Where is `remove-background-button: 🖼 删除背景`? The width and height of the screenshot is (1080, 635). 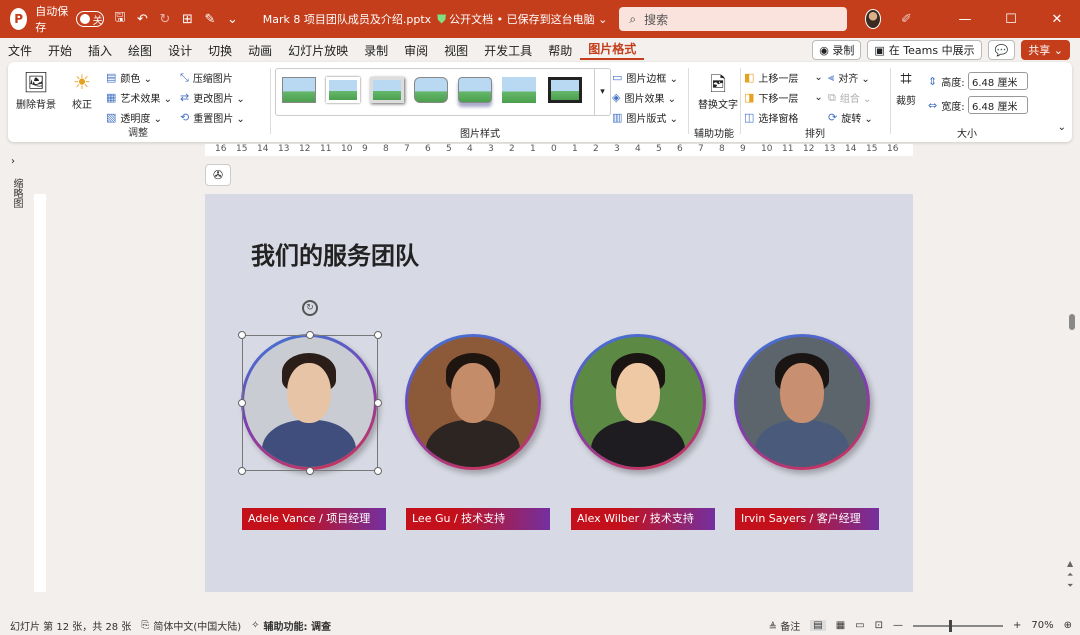
remove-background-button: 🖼 删除背景 is located at coordinates (36, 90).